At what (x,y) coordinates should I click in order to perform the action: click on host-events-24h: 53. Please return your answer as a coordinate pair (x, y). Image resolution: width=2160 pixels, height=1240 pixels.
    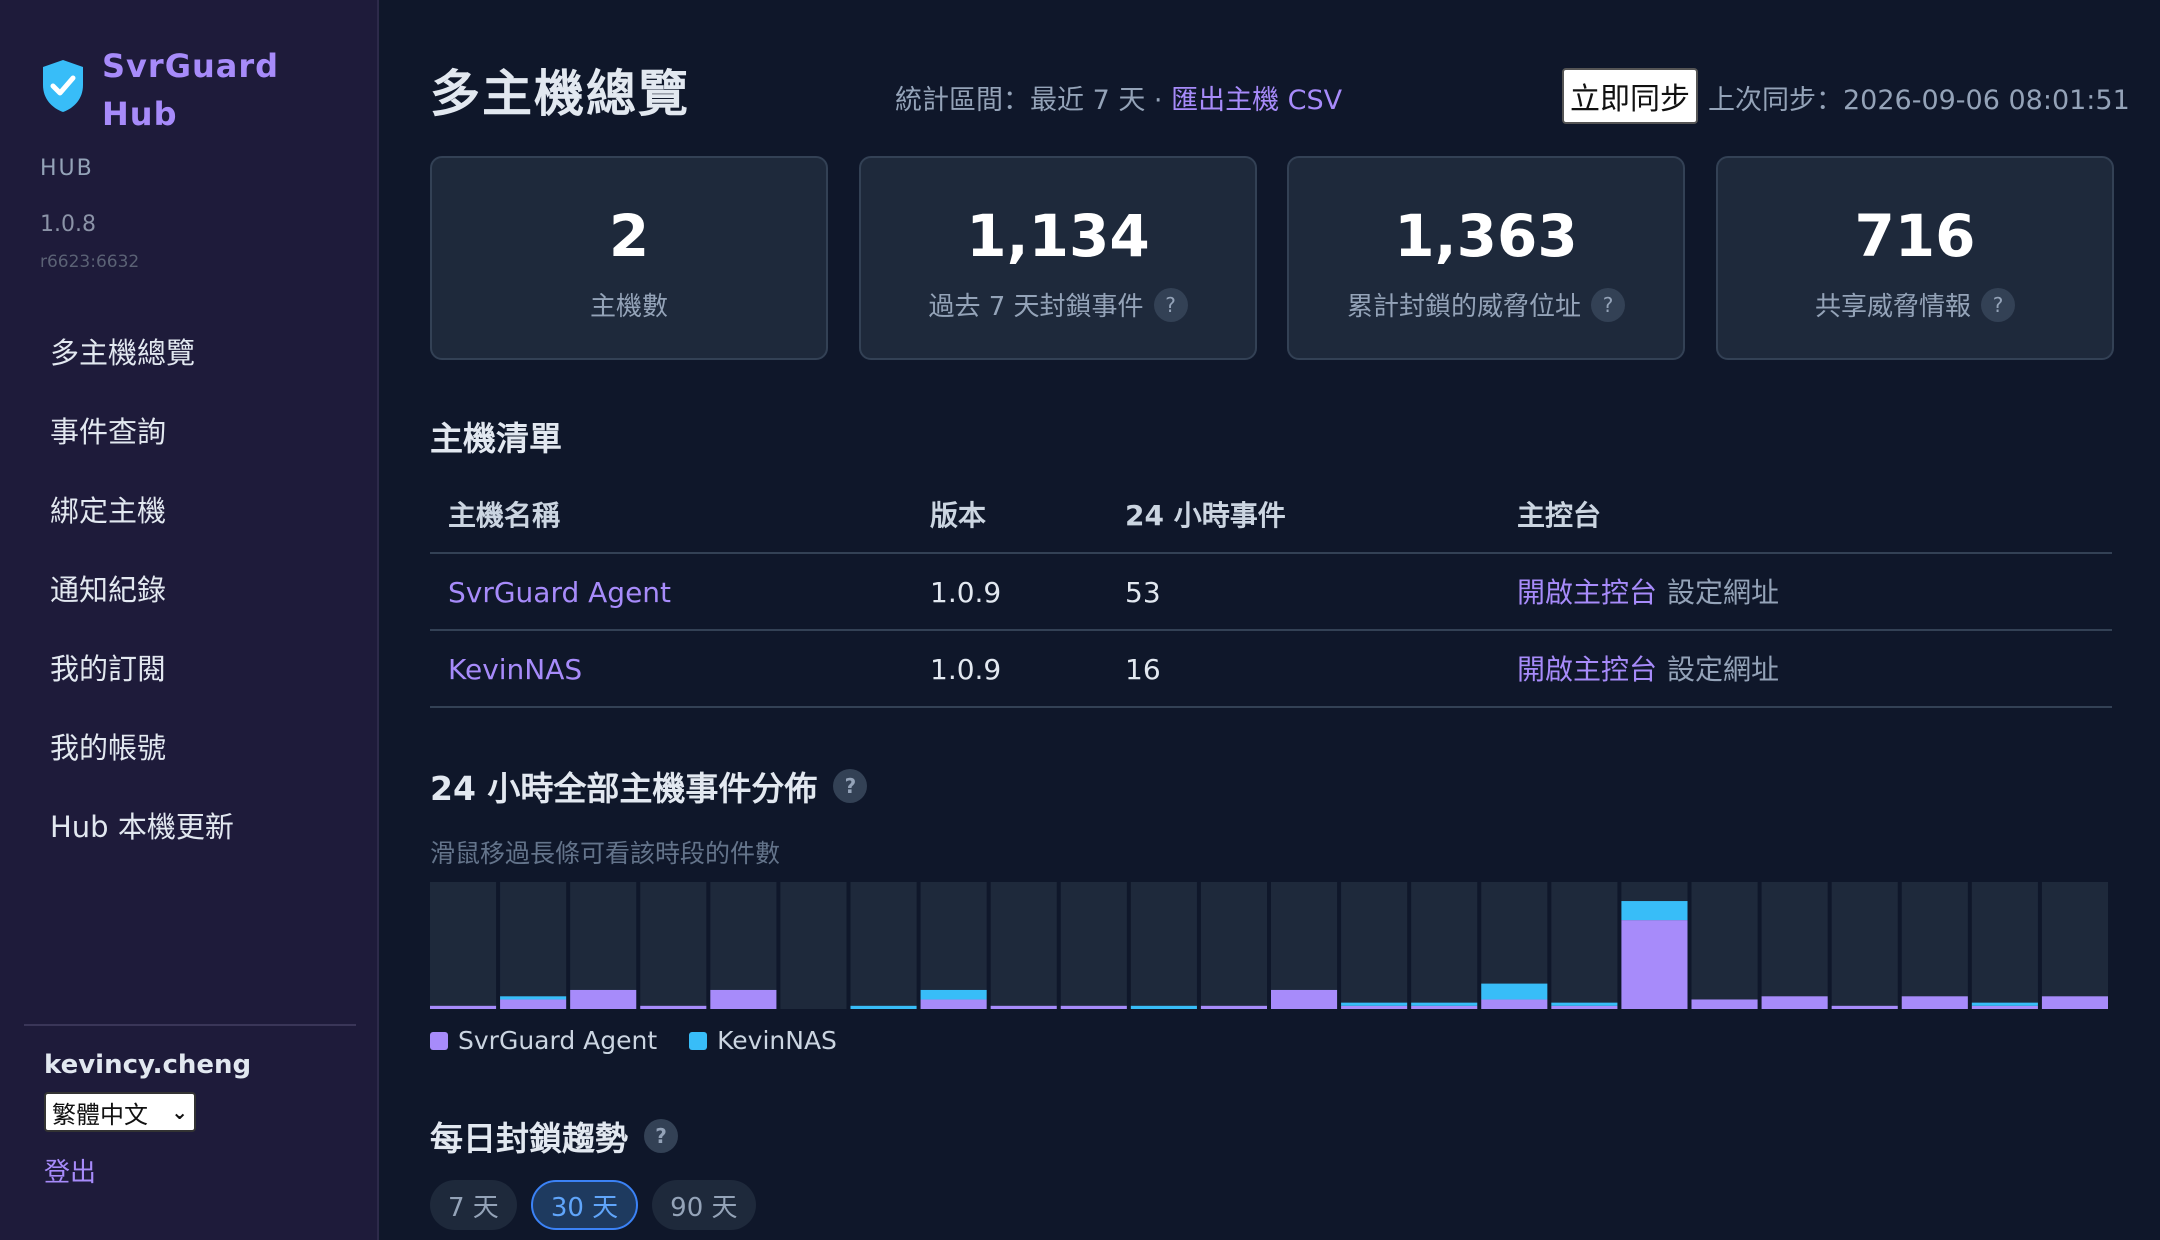
    Looking at the image, I should click on (1143, 592).